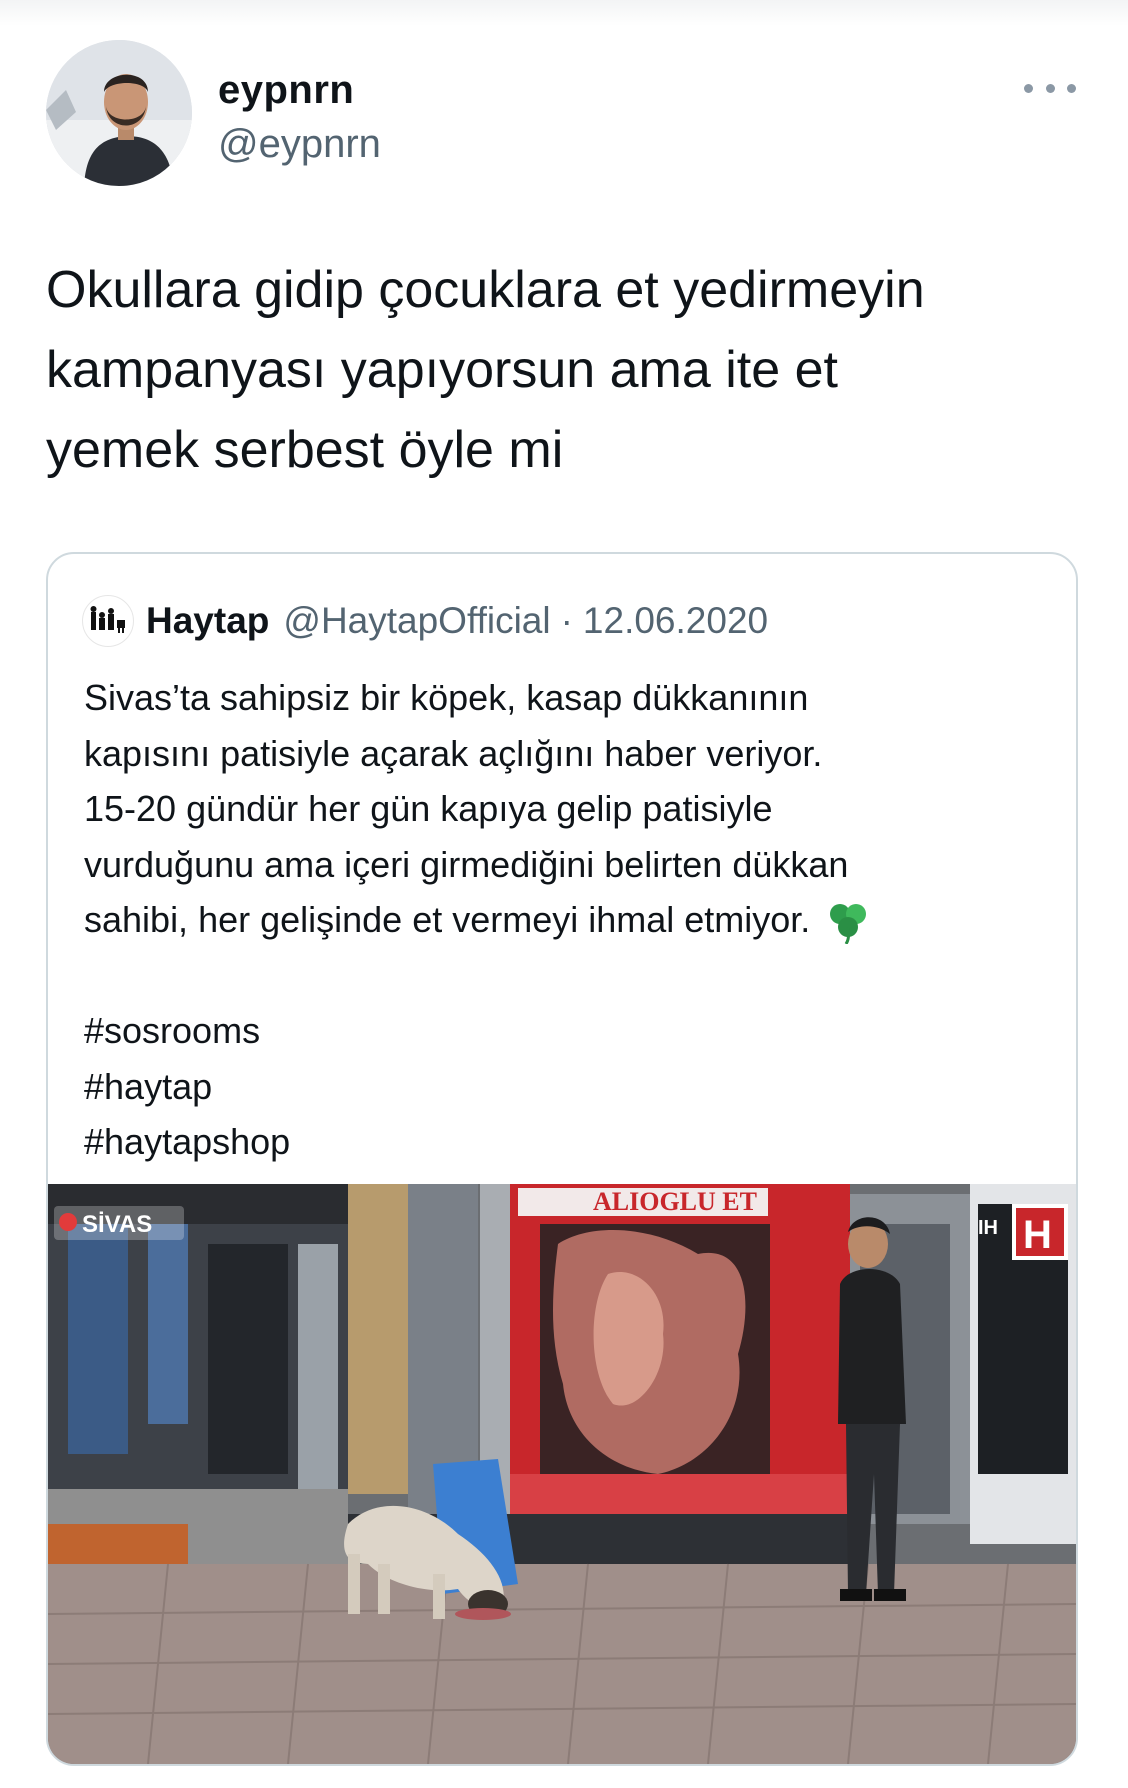 The width and height of the screenshot is (1128, 1788). I want to click on shamrock-emoji-icon, so click(848, 923).